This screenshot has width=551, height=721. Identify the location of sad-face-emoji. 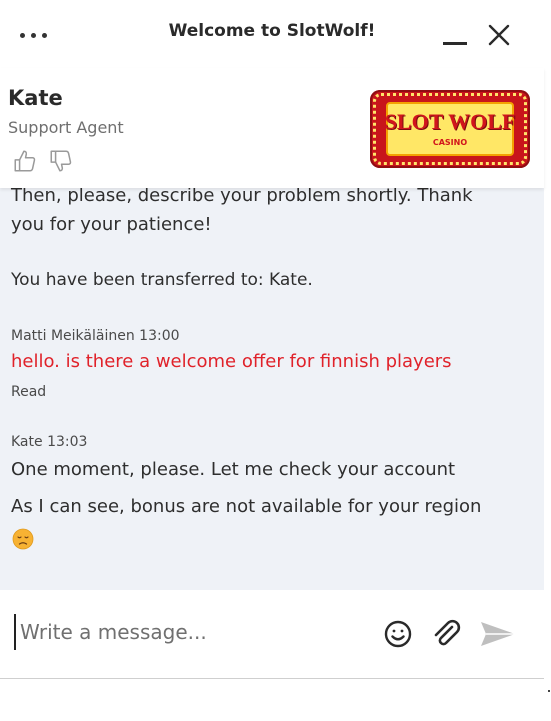
(23, 539).